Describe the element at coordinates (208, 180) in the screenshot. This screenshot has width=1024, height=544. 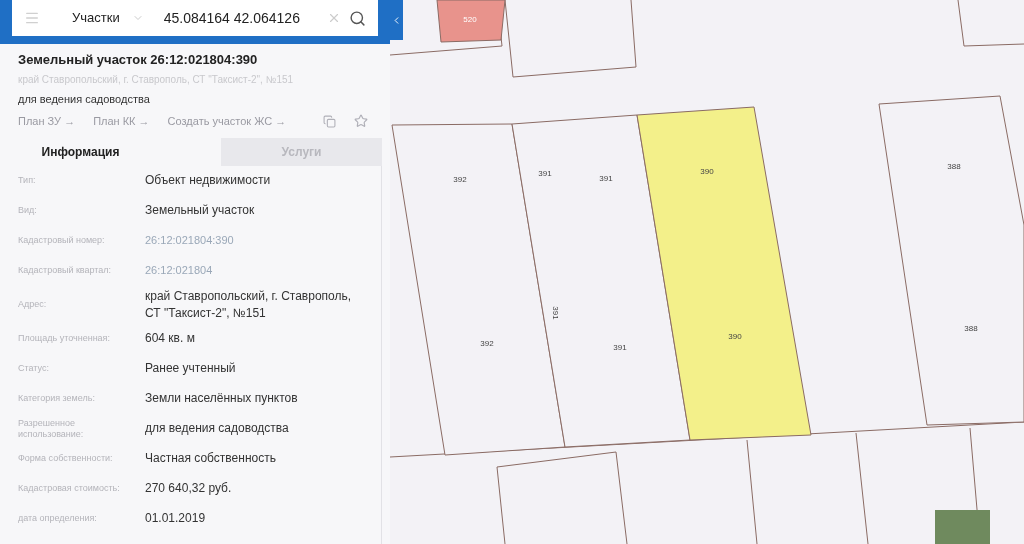
I see `field-value: Объект недвижимости` at that location.